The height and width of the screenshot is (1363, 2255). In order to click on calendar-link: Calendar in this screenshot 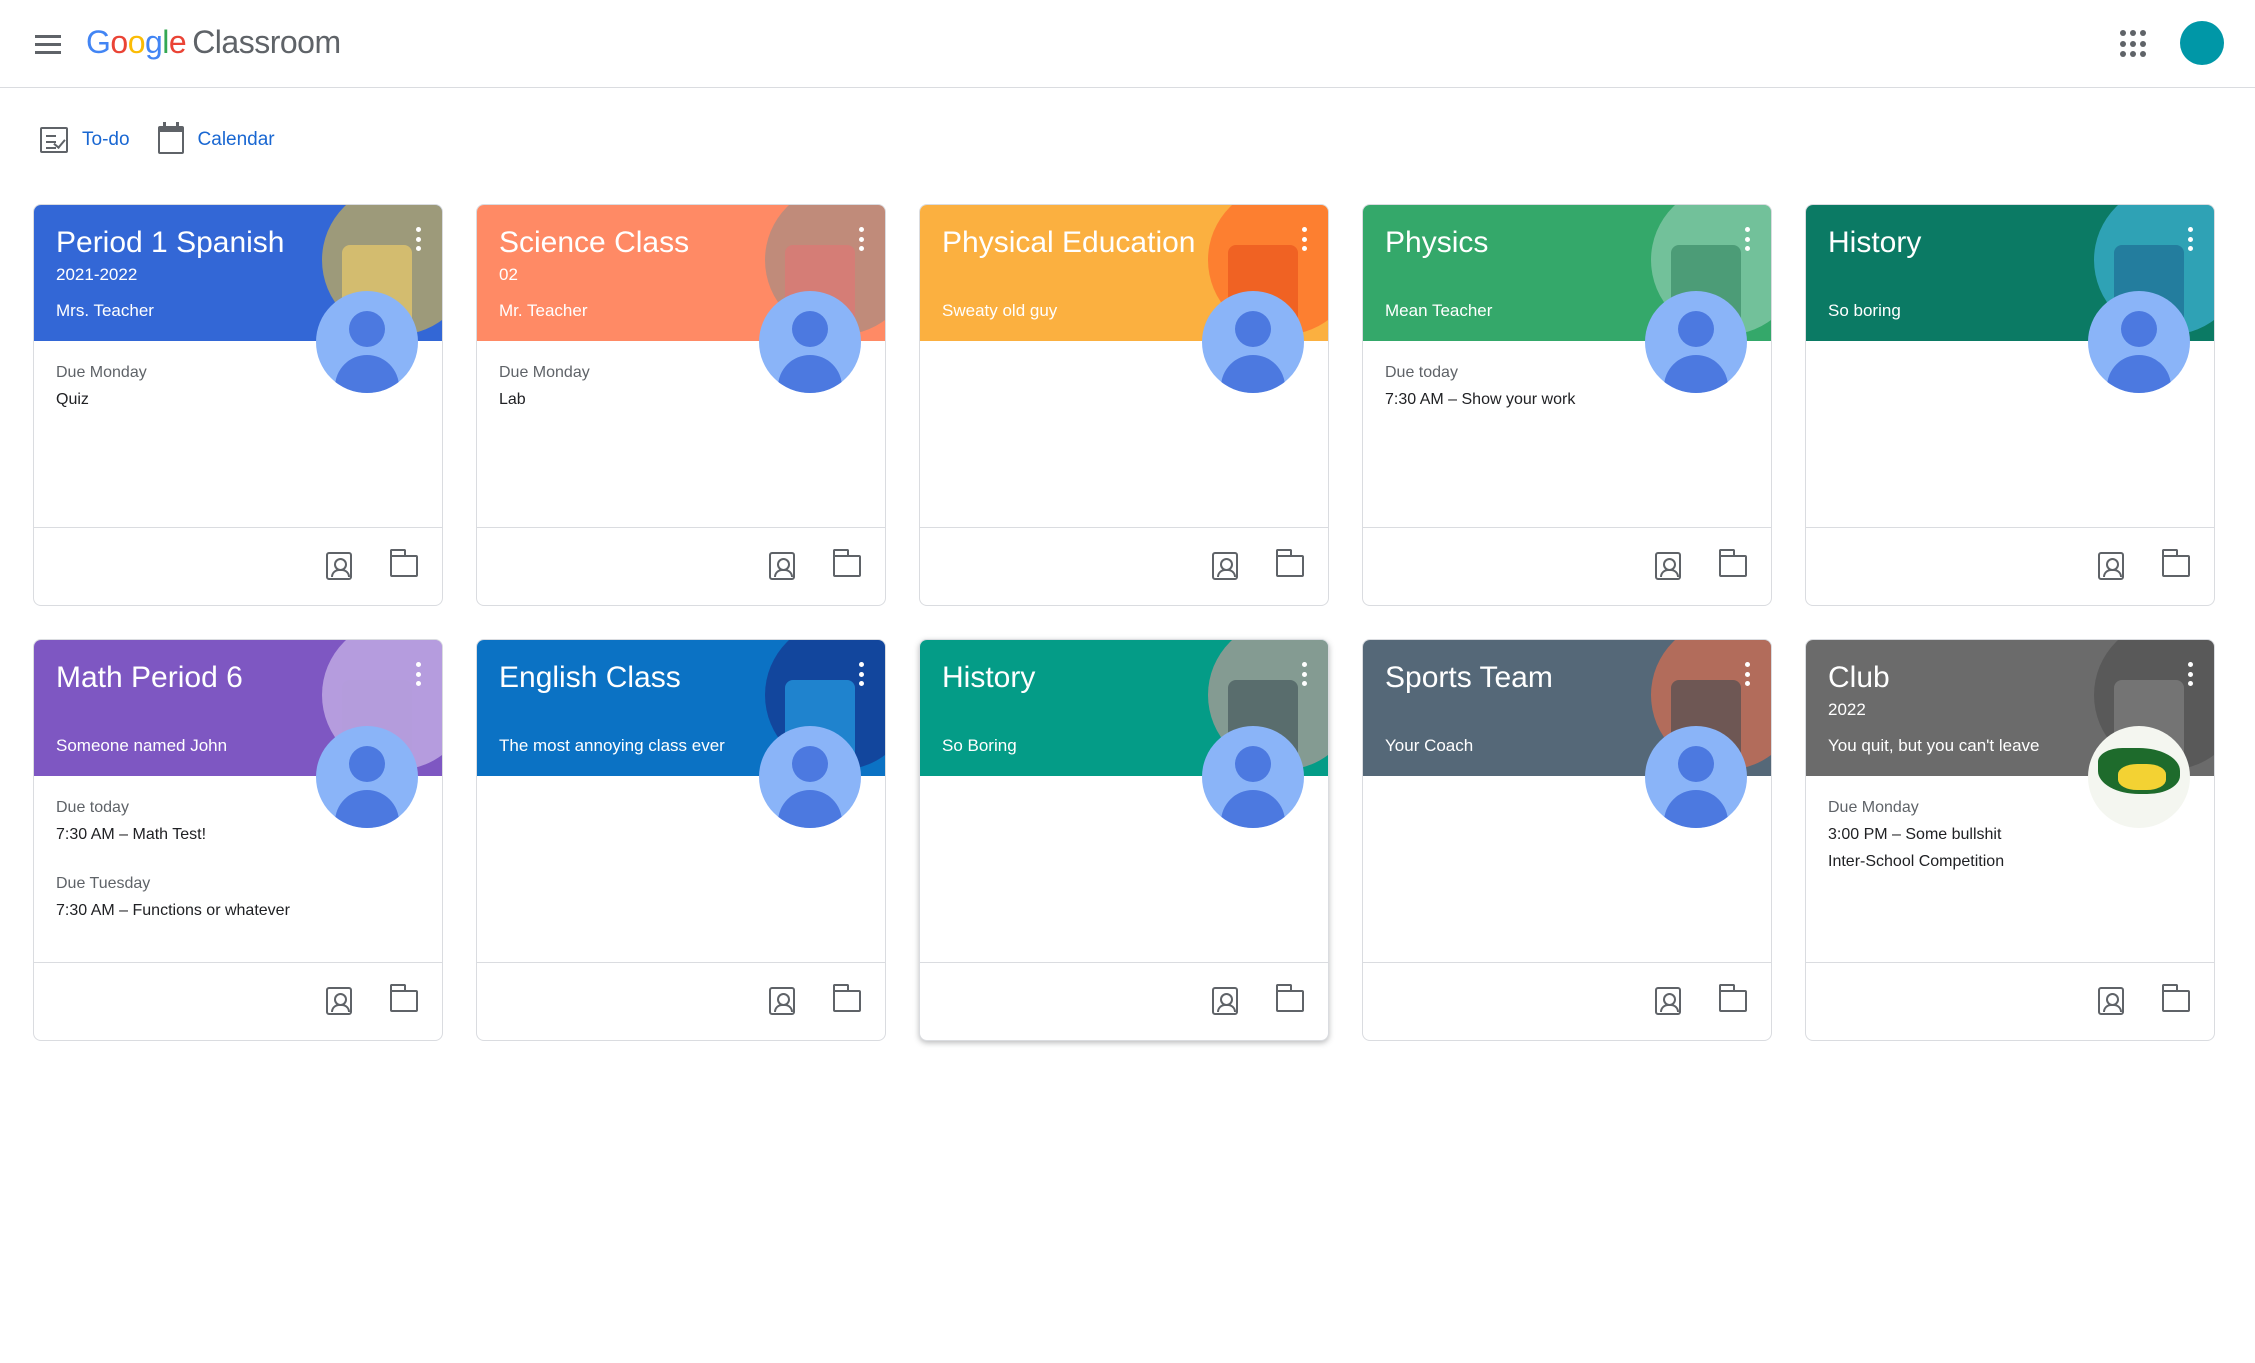, I will do `click(216, 138)`.